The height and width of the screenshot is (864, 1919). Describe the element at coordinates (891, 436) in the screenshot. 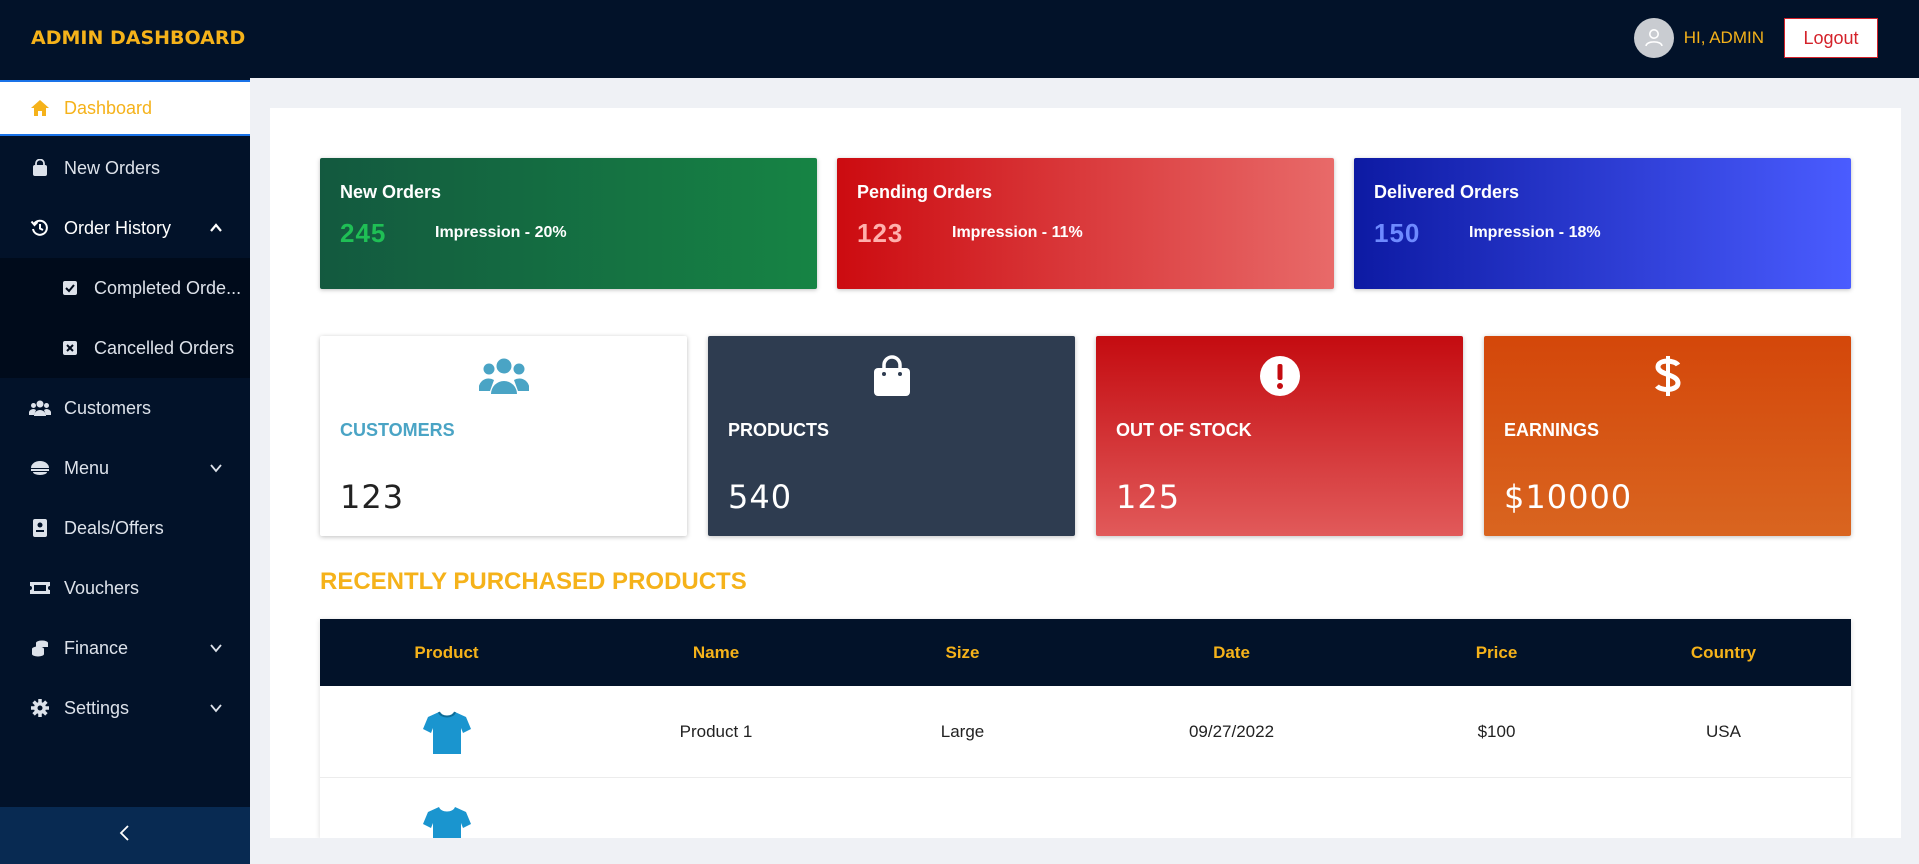

I see `products-stat-card: PRODUCTS 540` at that location.